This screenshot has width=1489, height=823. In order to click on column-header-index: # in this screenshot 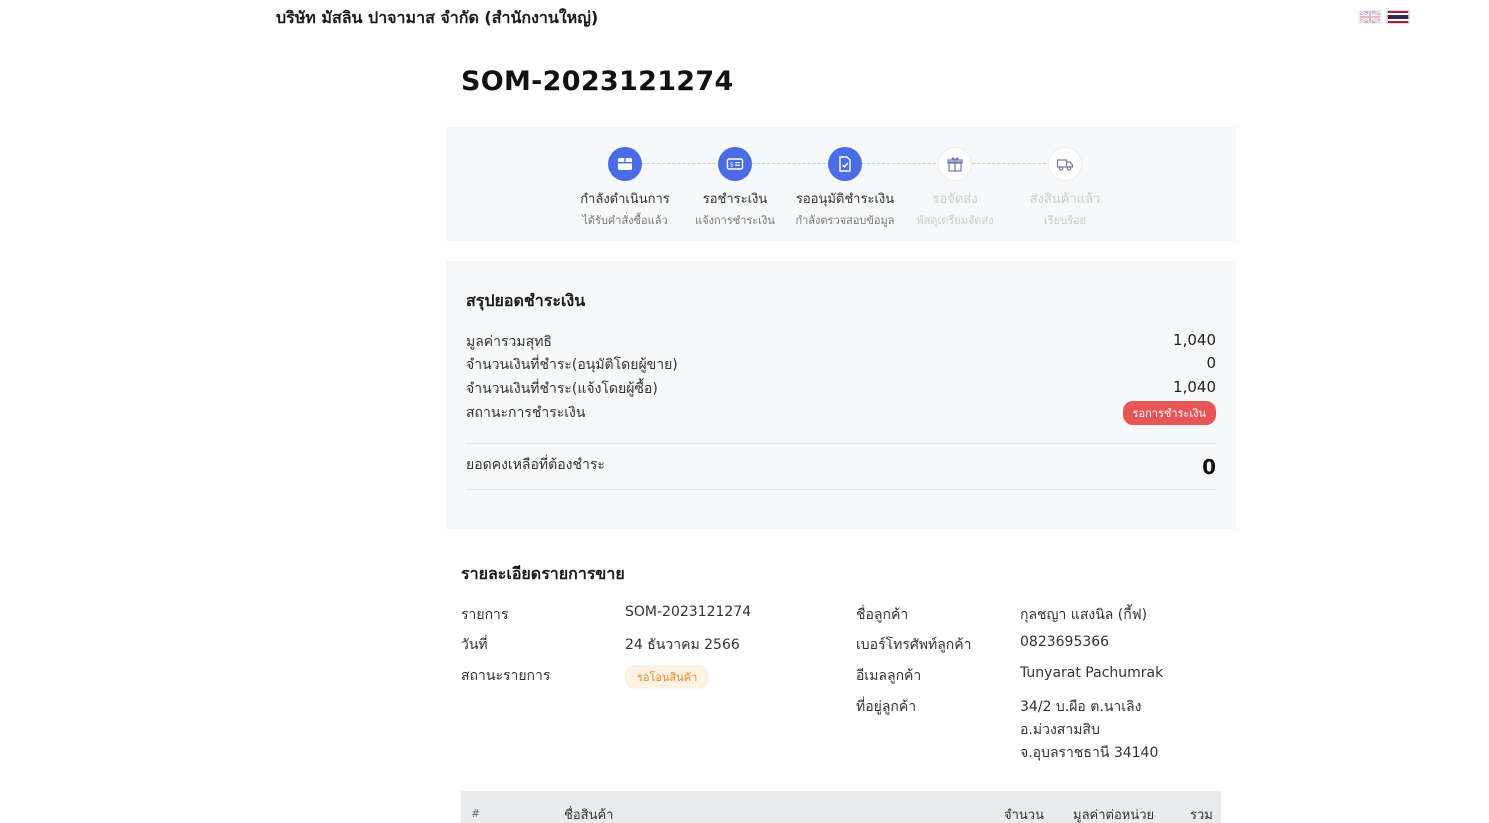, I will do `click(476, 813)`.